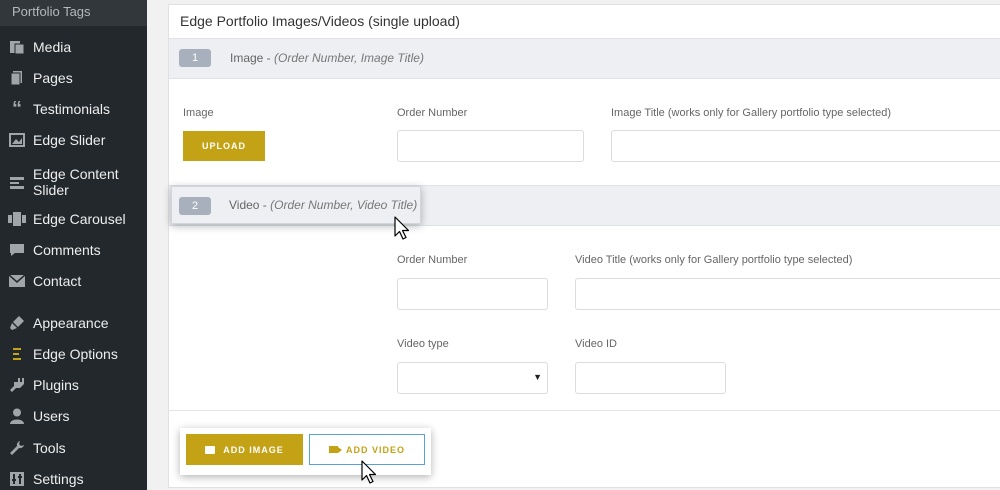 Image resolution: width=1000 pixels, height=490 pixels. I want to click on sidebar-item-edge-carousel: Edge Carousel, so click(73, 219).